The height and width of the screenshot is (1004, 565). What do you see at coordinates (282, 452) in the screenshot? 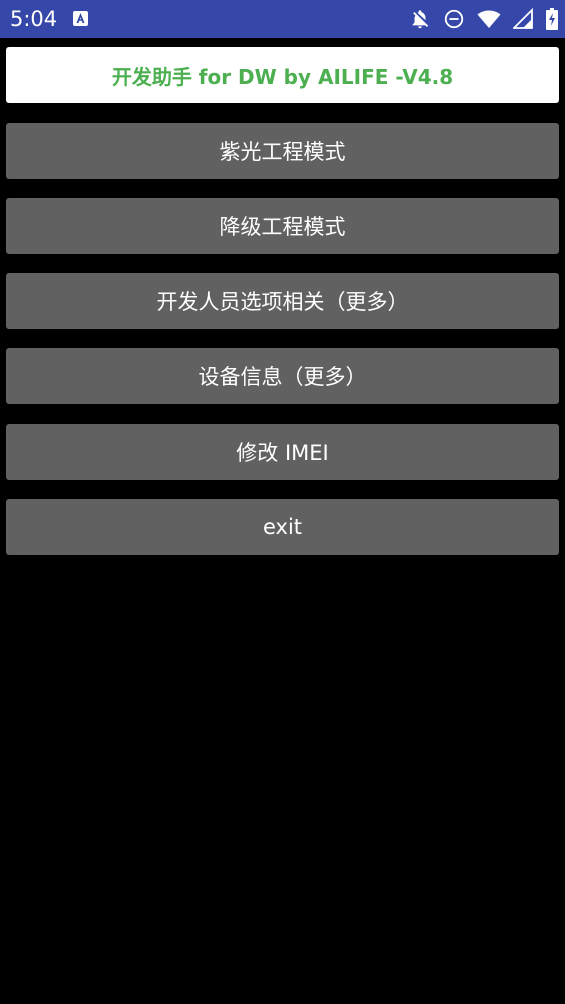
I see `modify-imei-button: 修改 IMEI` at bounding box center [282, 452].